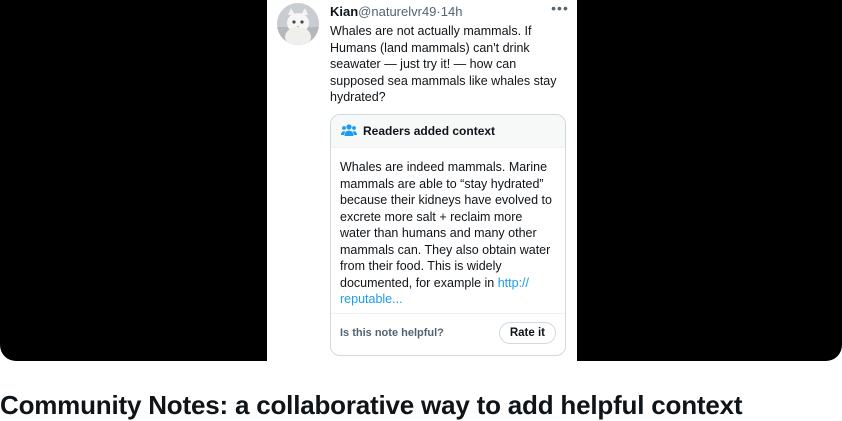  I want to click on cat-photo-avatar-icon, so click(298, 24).